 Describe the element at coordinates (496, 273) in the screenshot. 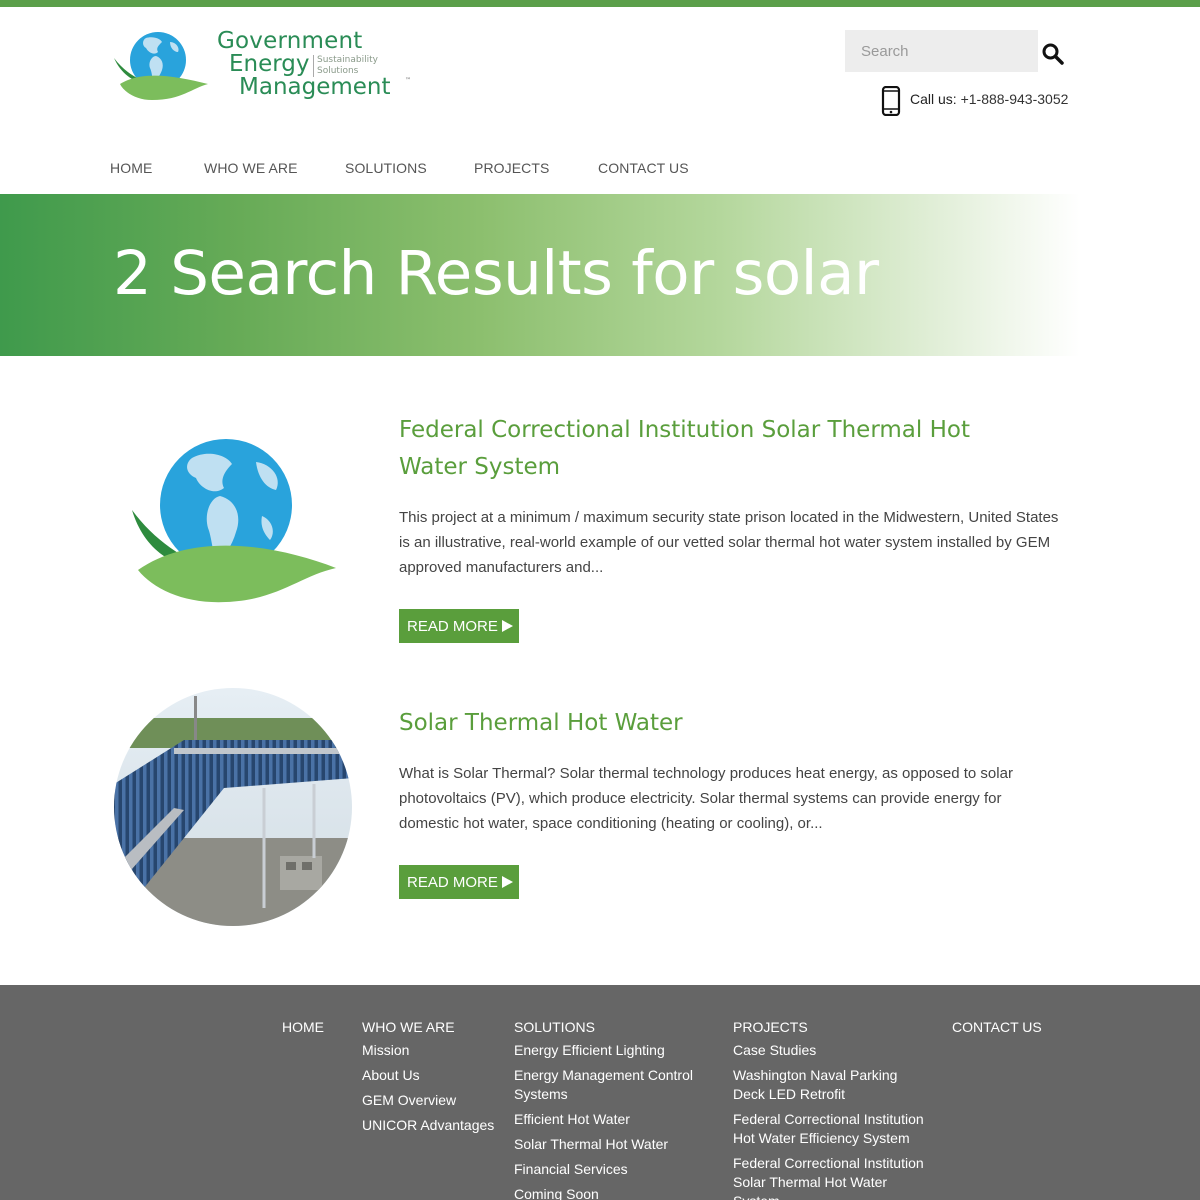

I see `page-title: 2 Search Results for solar` at that location.